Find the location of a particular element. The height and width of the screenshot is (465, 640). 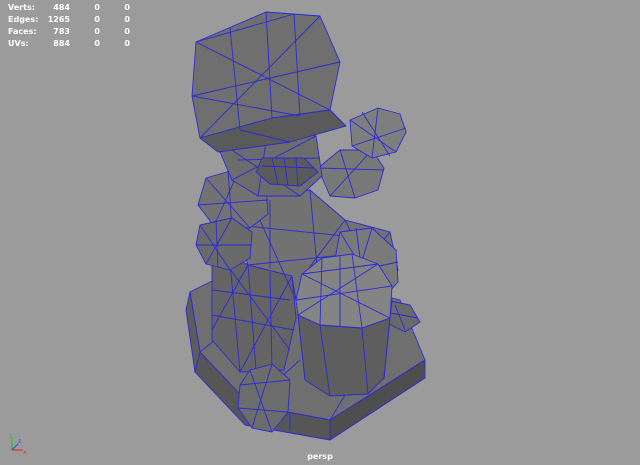

axis-z-label: z is located at coordinates (19, 441).